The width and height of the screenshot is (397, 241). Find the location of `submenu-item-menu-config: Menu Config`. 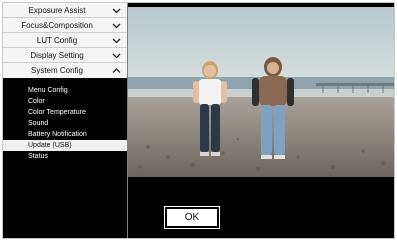

submenu-item-menu-config: Menu Config is located at coordinates (65, 90).